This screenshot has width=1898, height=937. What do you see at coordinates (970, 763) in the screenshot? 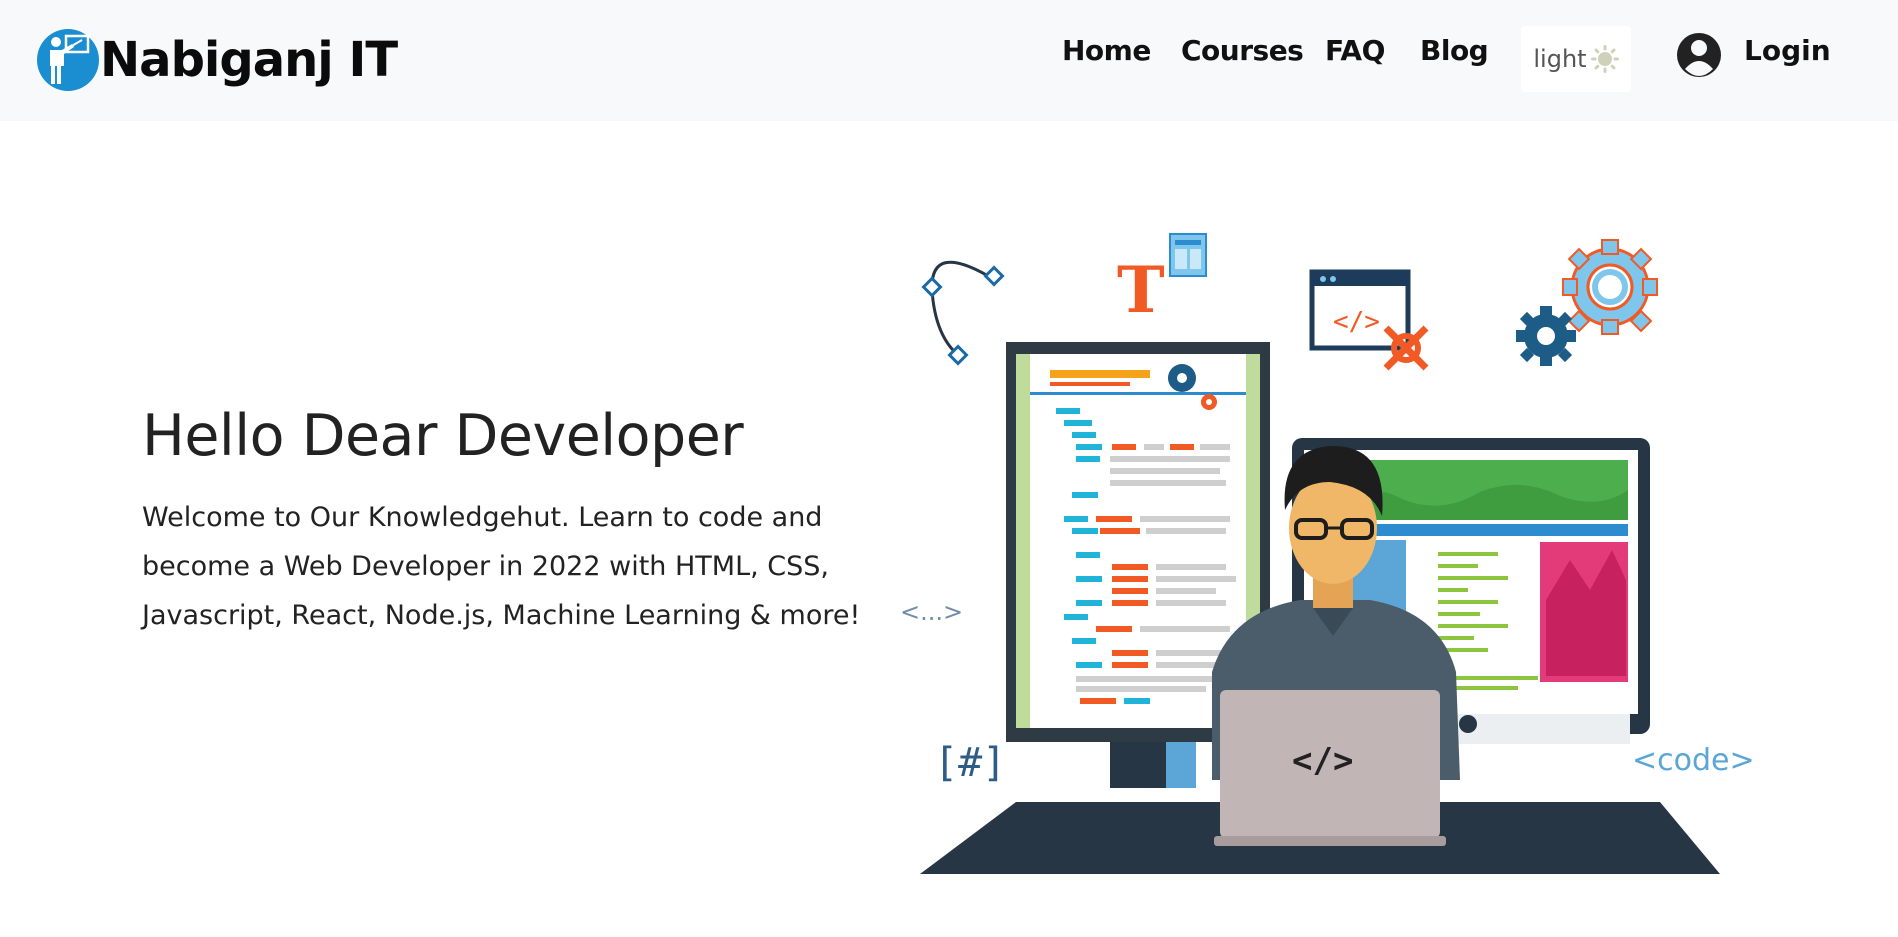
I see `hash-tag: [#]` at bounding box center [970, 763].